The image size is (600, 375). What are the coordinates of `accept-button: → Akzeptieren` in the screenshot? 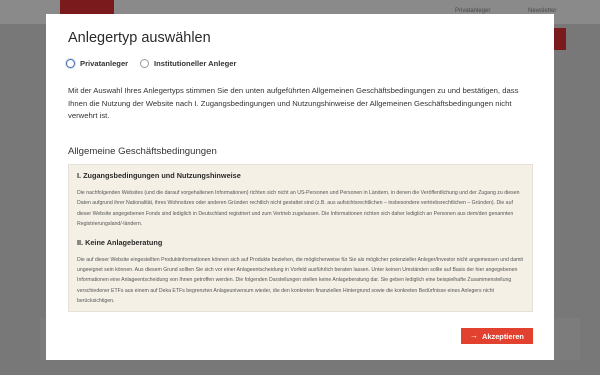 It's located at (497, 336).